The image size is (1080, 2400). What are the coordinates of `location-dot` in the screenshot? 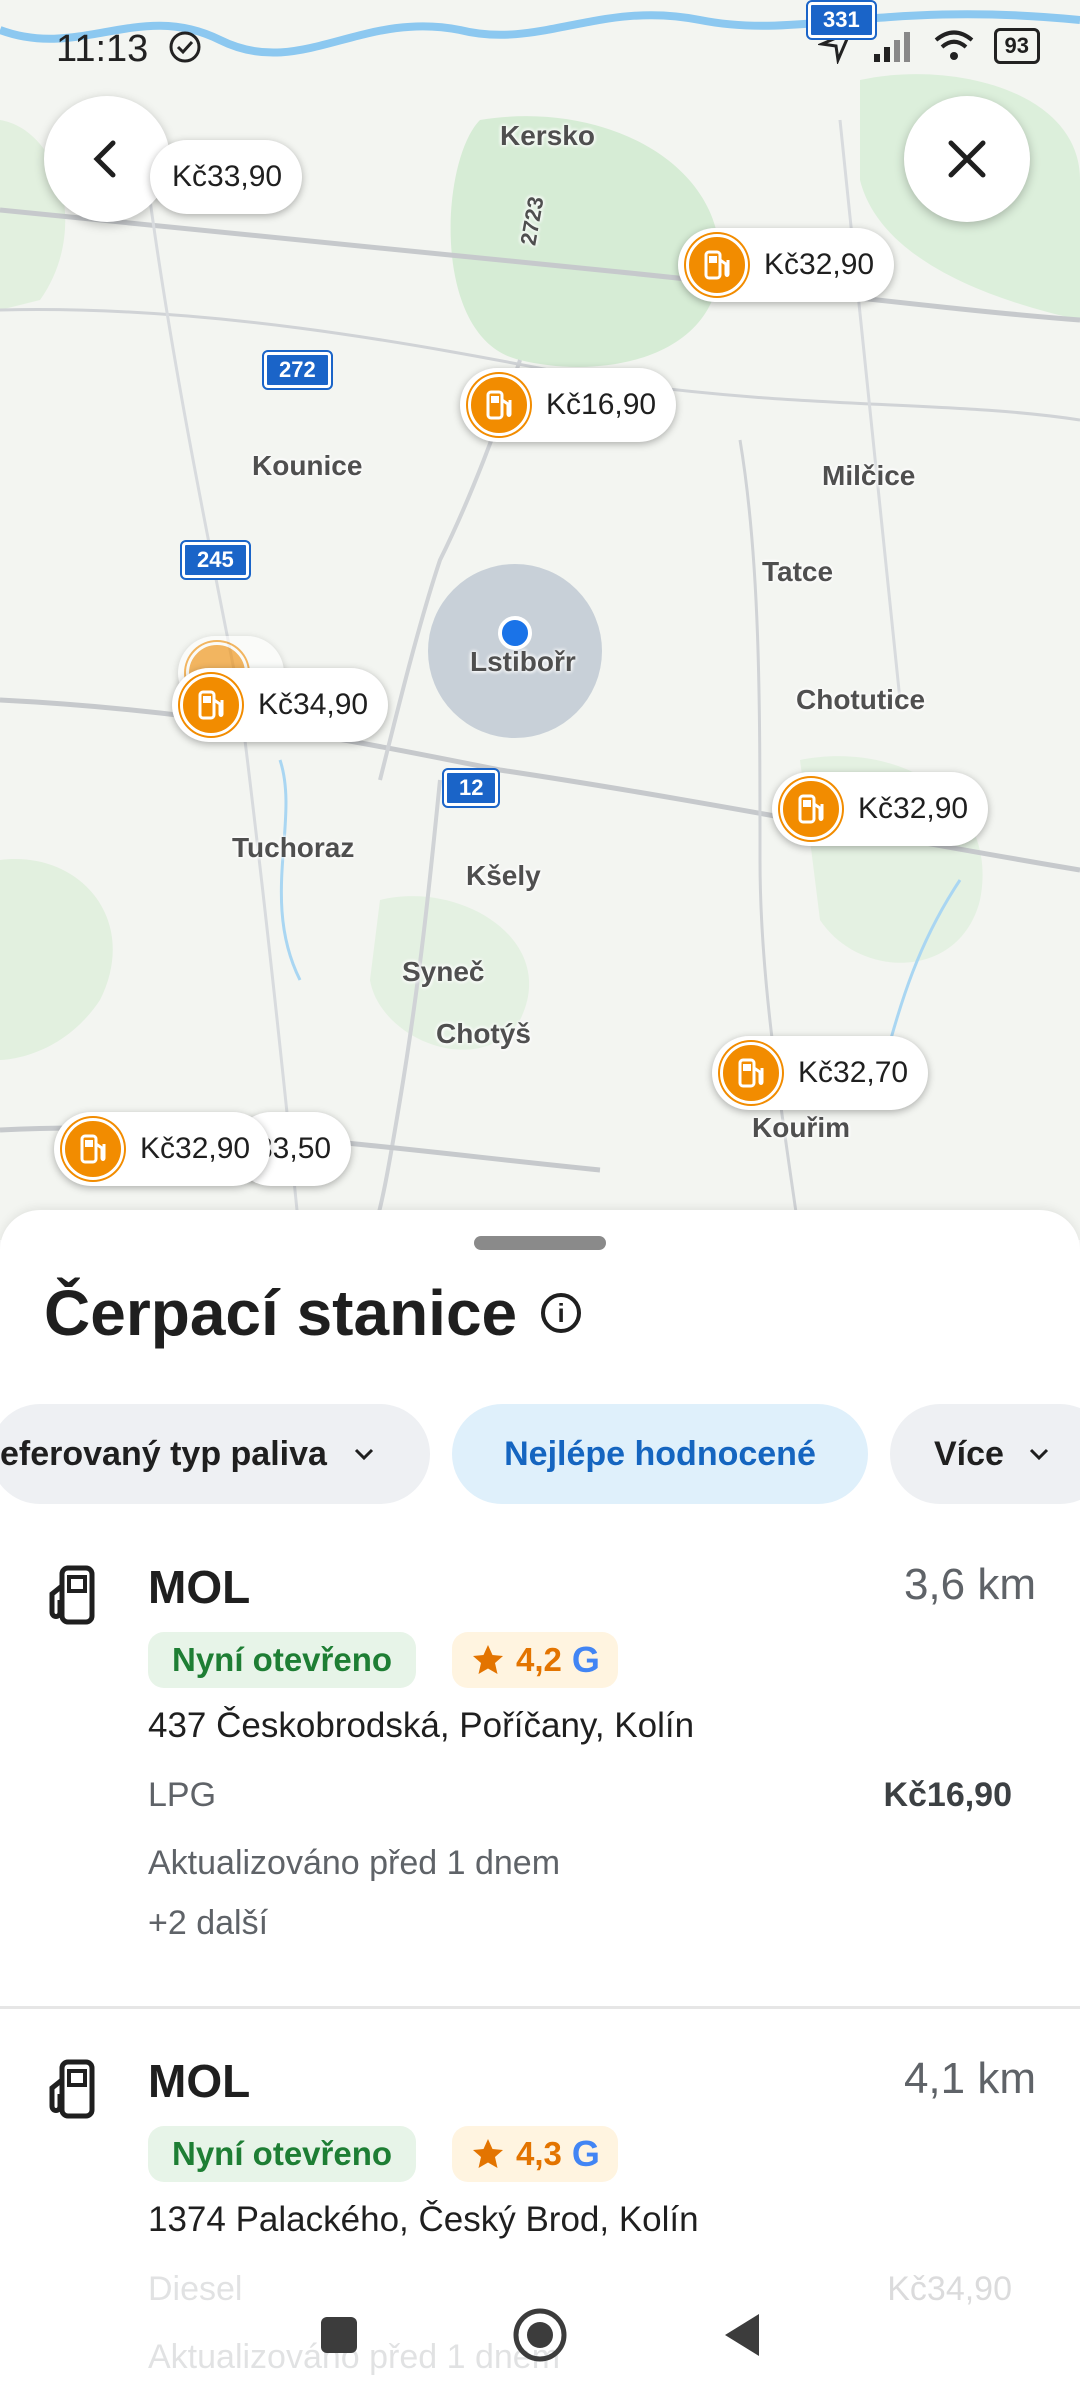 It's located at (515, 633).